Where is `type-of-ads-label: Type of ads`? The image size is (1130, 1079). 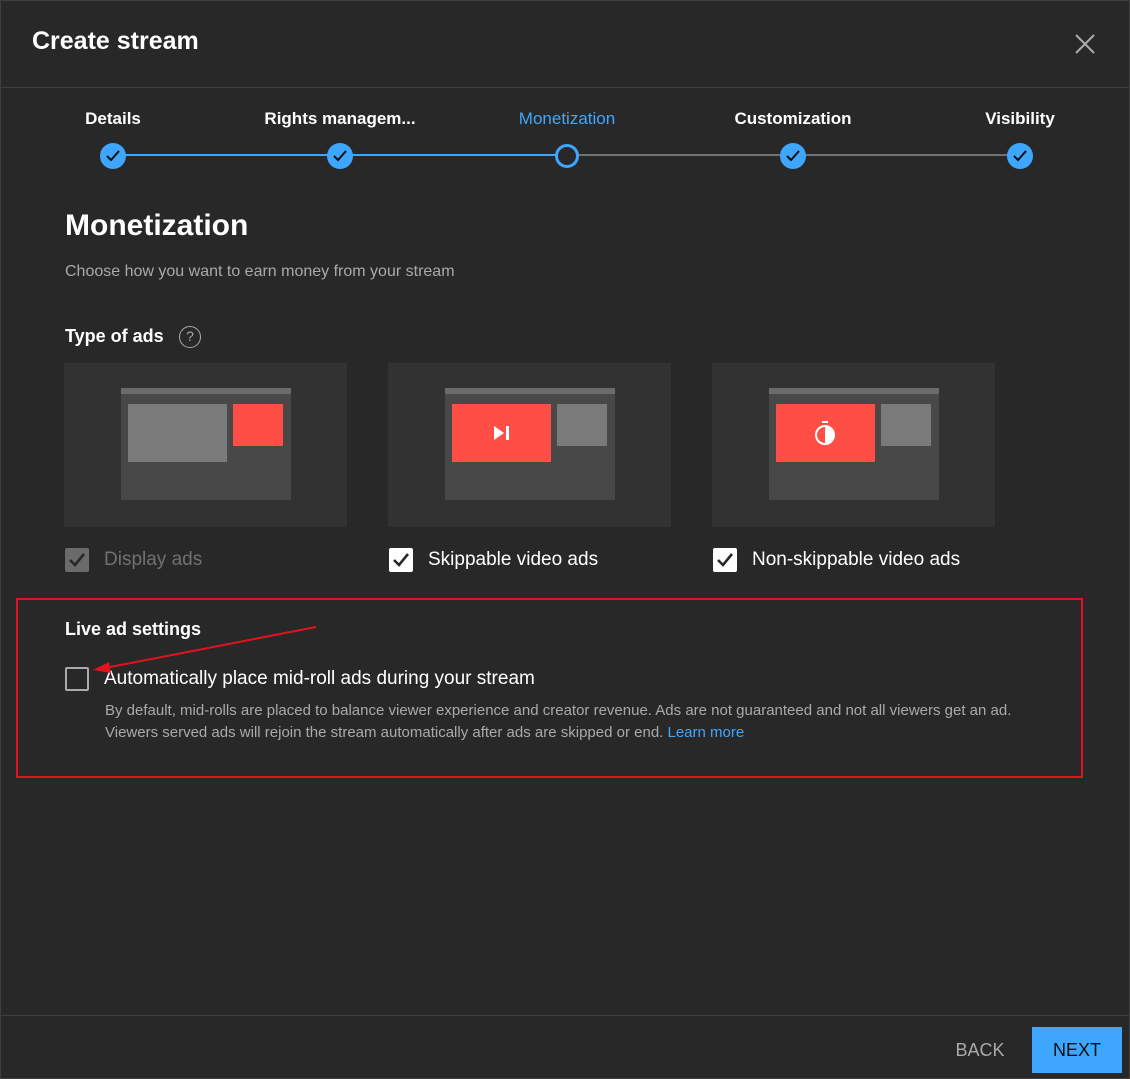 type-of-ads-label: Type of ads is located at coordinates (114, 336).